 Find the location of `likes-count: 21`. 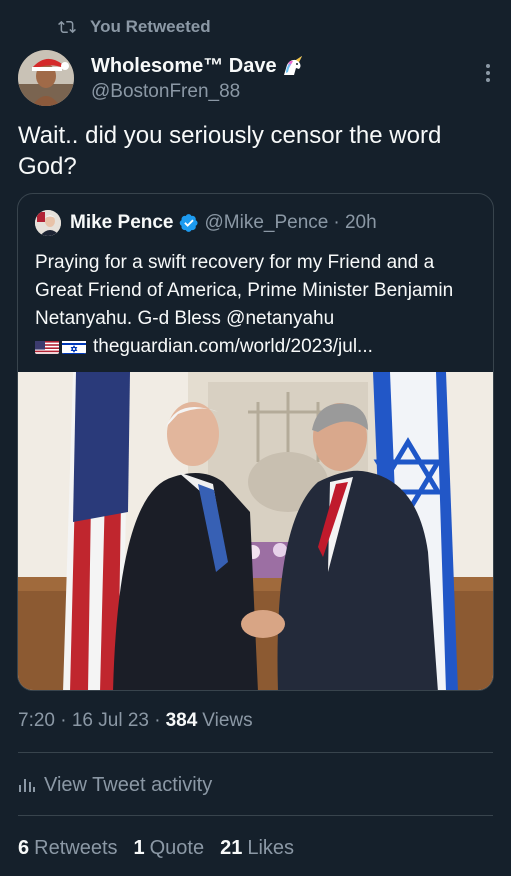

likes-count: 21 is located at coordinates (231, 847).